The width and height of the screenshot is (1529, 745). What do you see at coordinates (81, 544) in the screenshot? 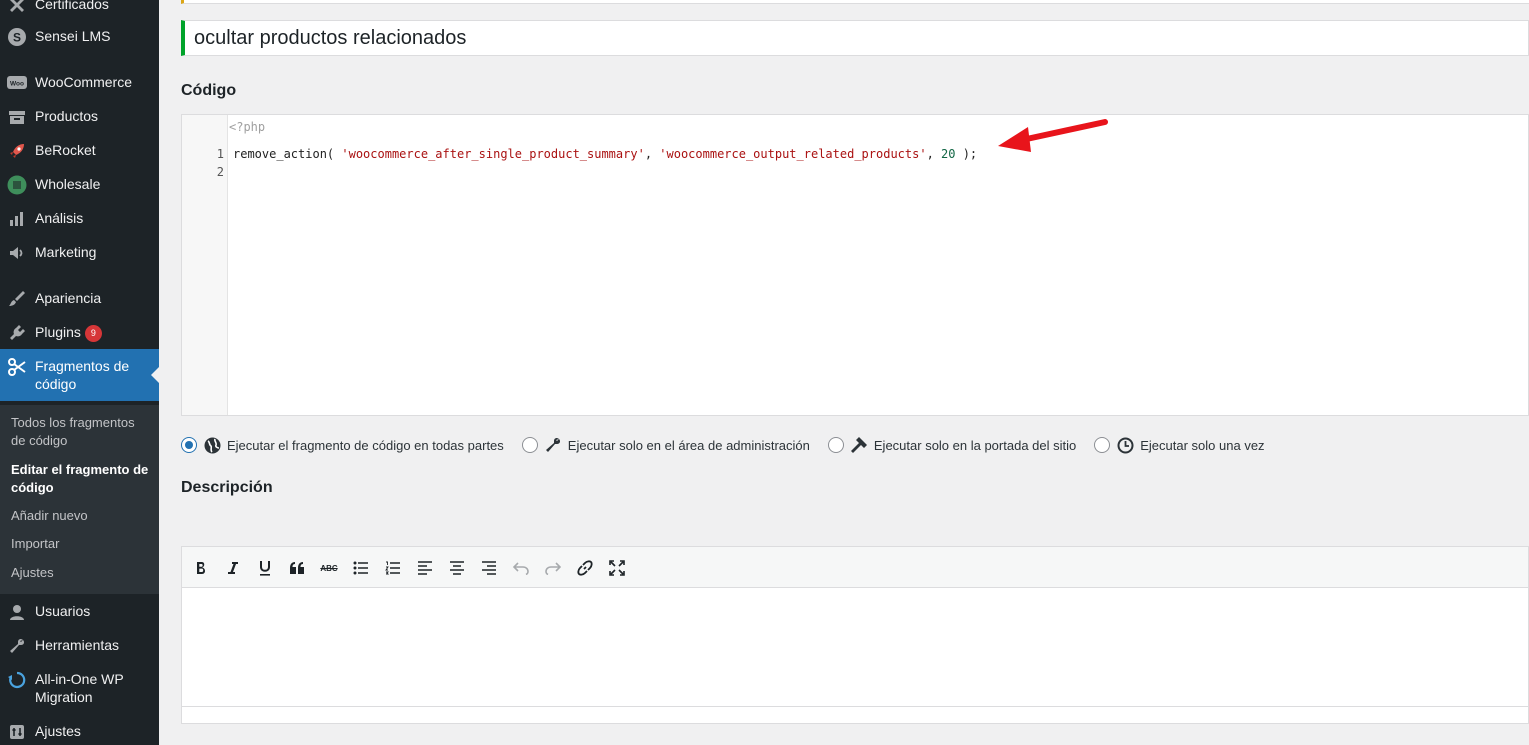
I see `submenu-importar: Importar` at bounding box center [81, 544].